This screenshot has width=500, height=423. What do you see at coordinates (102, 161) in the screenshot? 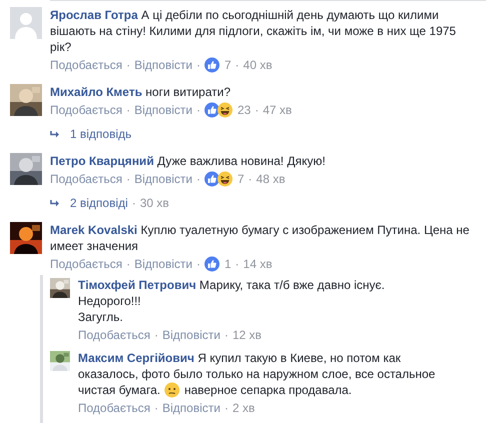
I see `author-name: Петро Кварцяний` at bounding box center [102, 161].